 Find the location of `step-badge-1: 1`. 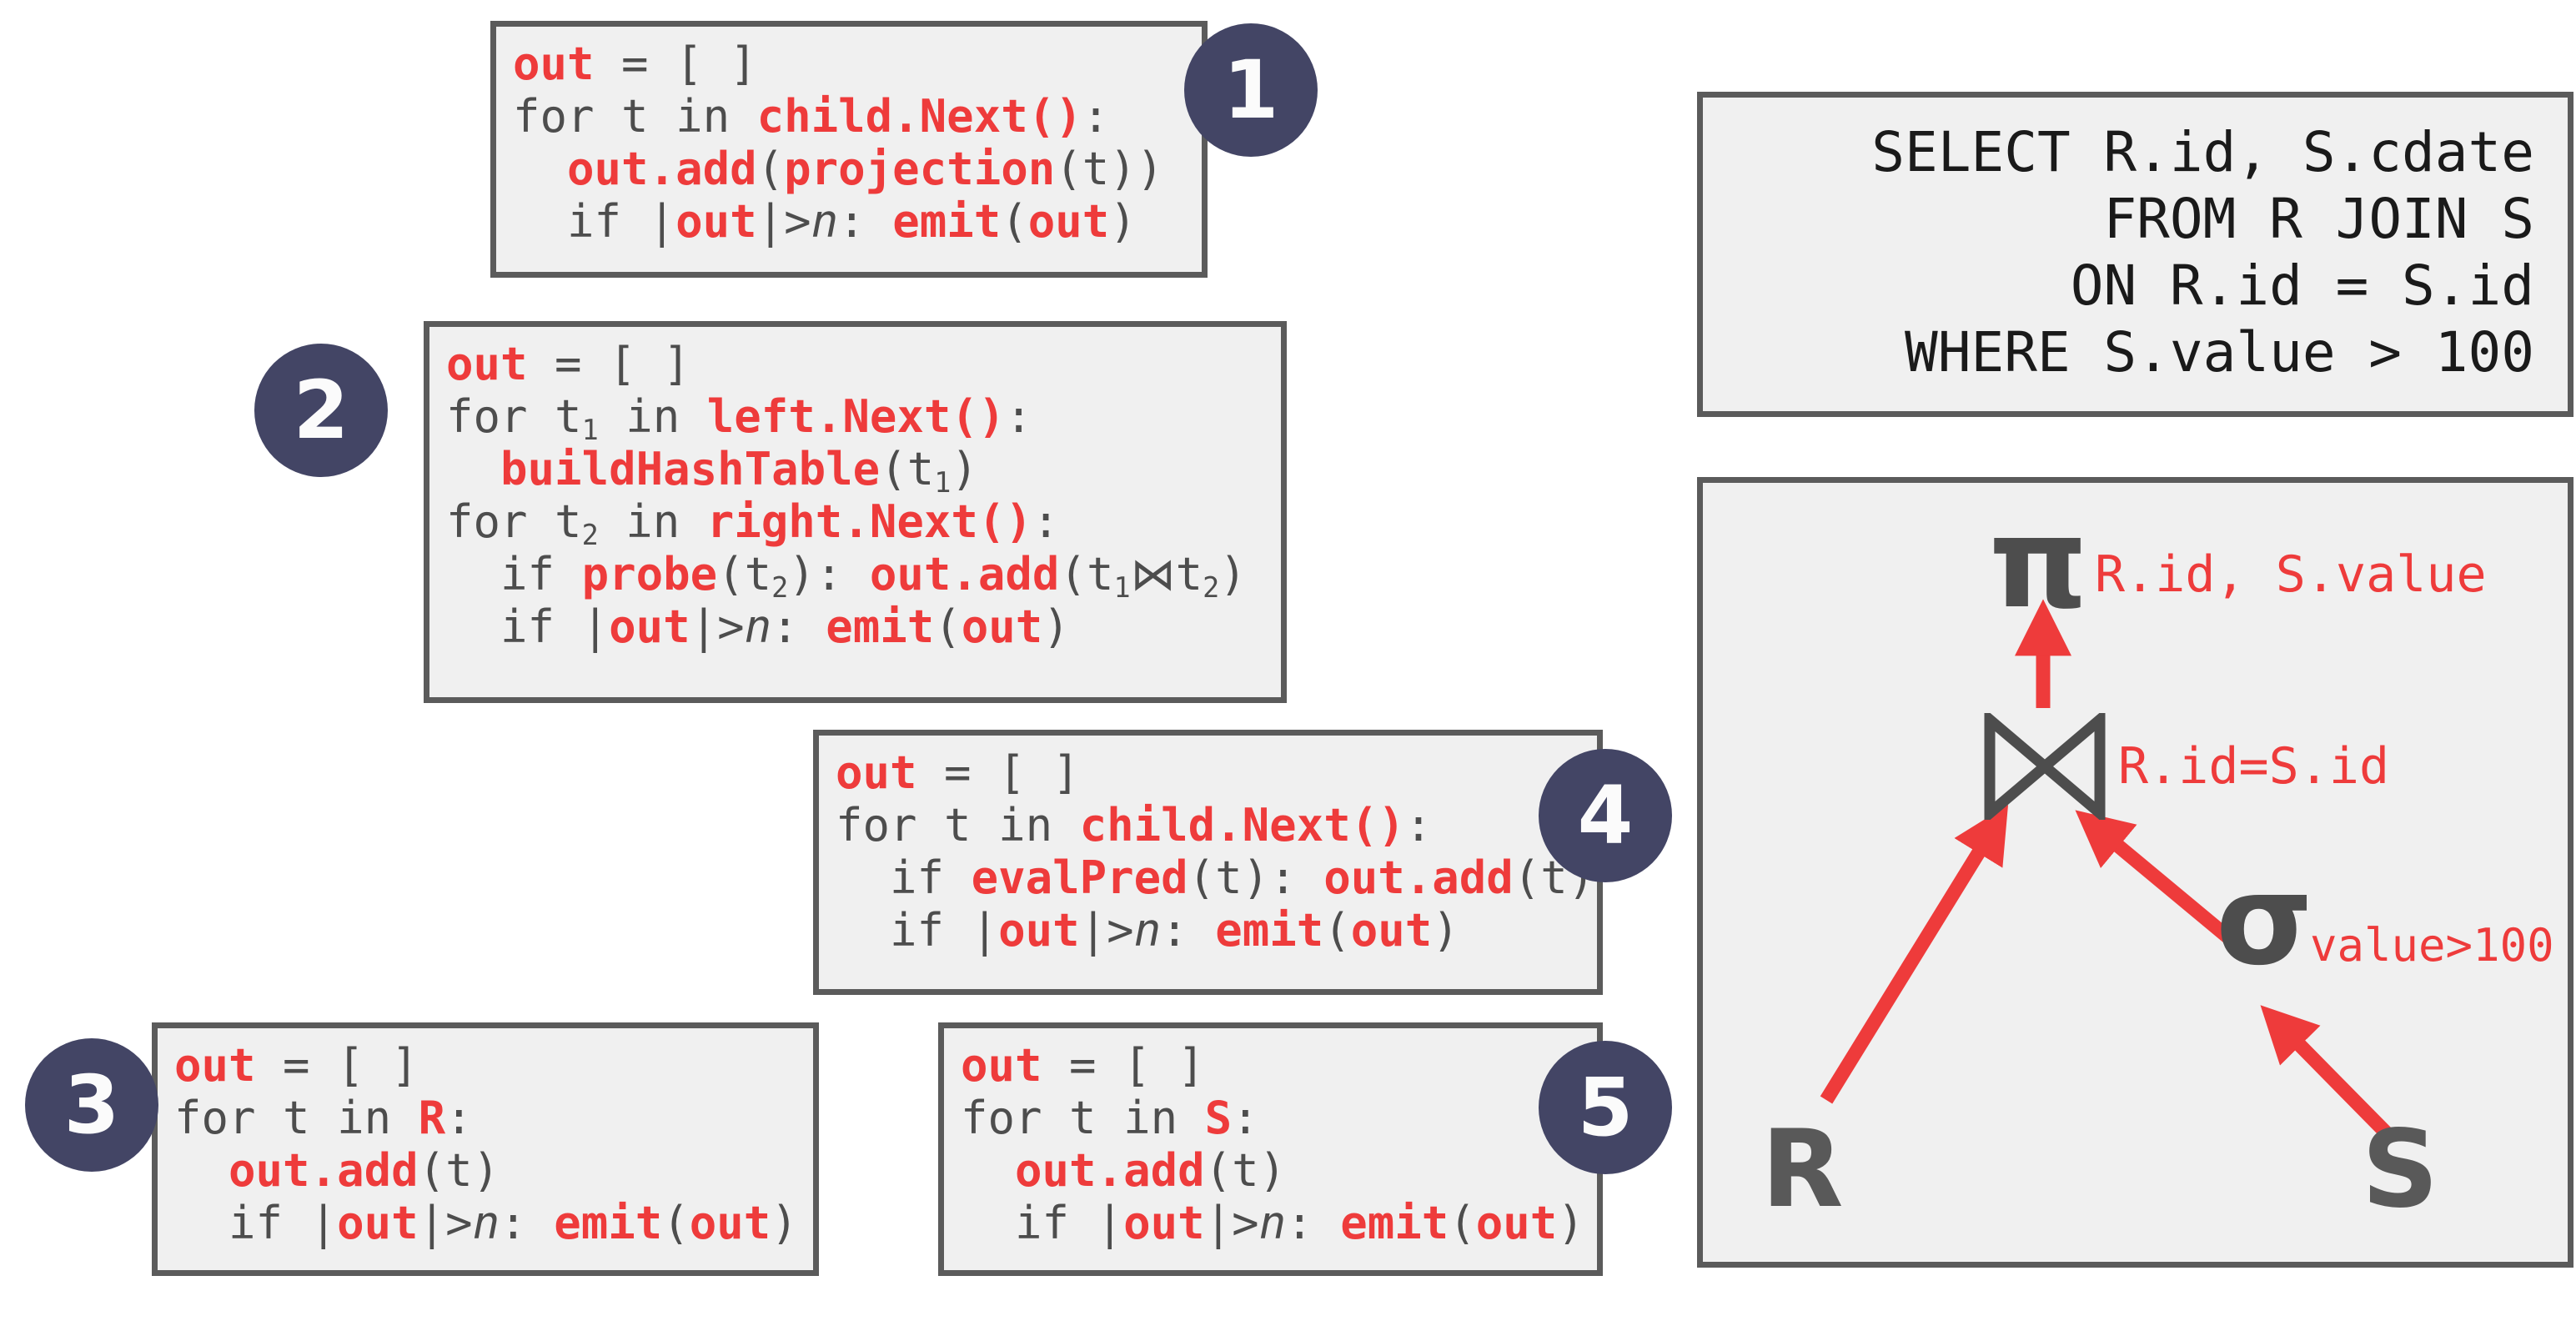

step-badge-1: 1 is located at coordinates (1251, 90).